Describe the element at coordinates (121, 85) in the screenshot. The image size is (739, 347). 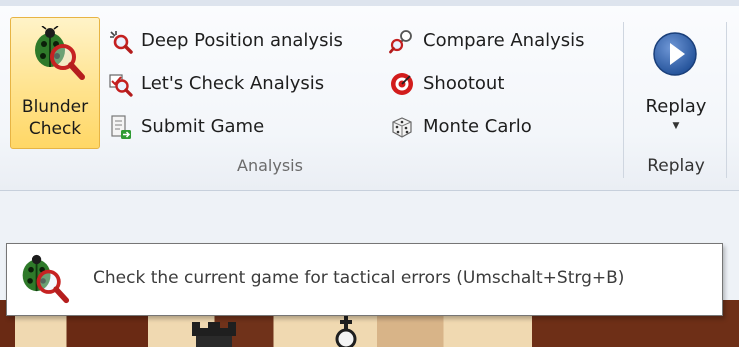
I see `check-magnifier-icon` at that location.